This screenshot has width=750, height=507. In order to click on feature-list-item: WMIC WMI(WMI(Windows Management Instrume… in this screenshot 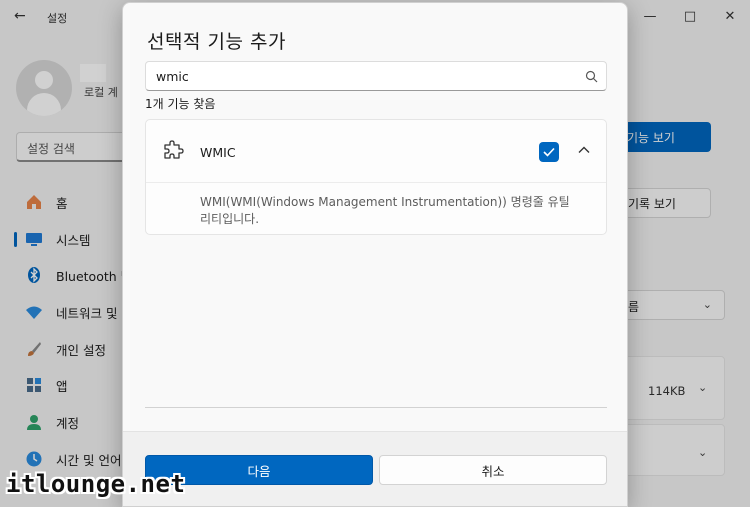, I will do `click(376, 177)`.